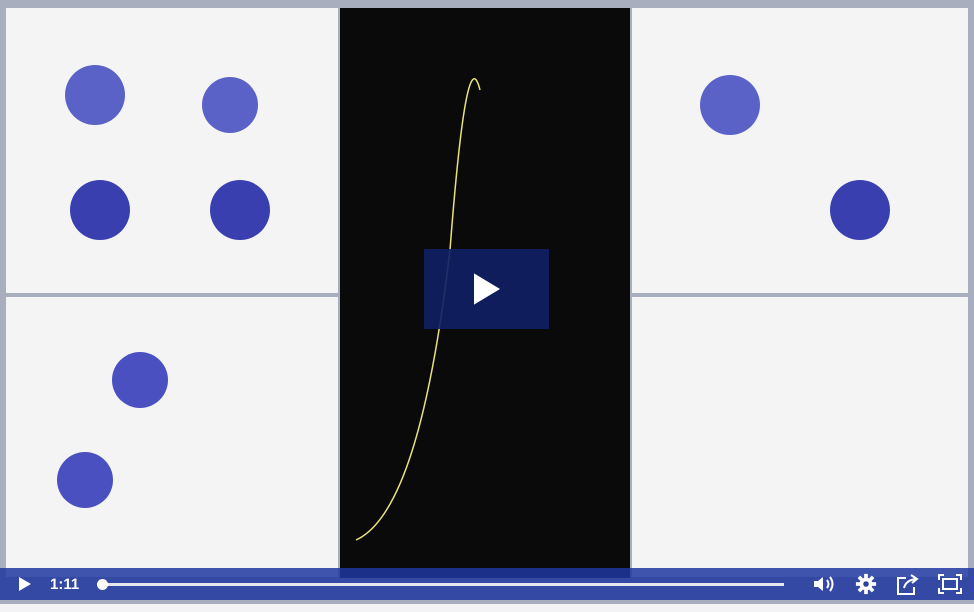 This screenshot has height=612, width=974. I want to click on settings-icon, so click(866, 584).